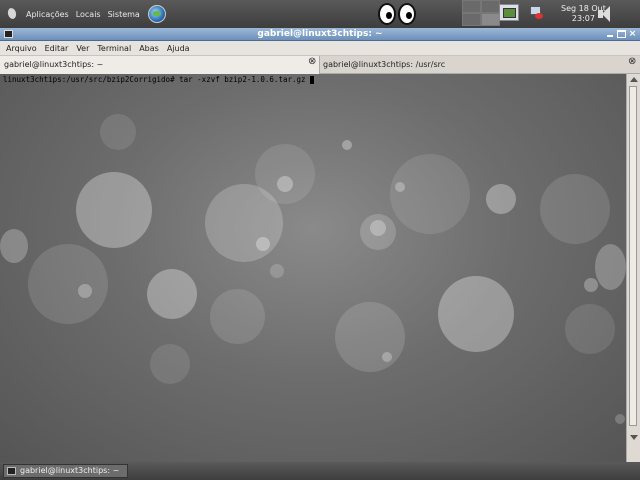  Describe the element at coordinates (149, 48) in the screenshot. I see `menu-abas: Abas` at that location.